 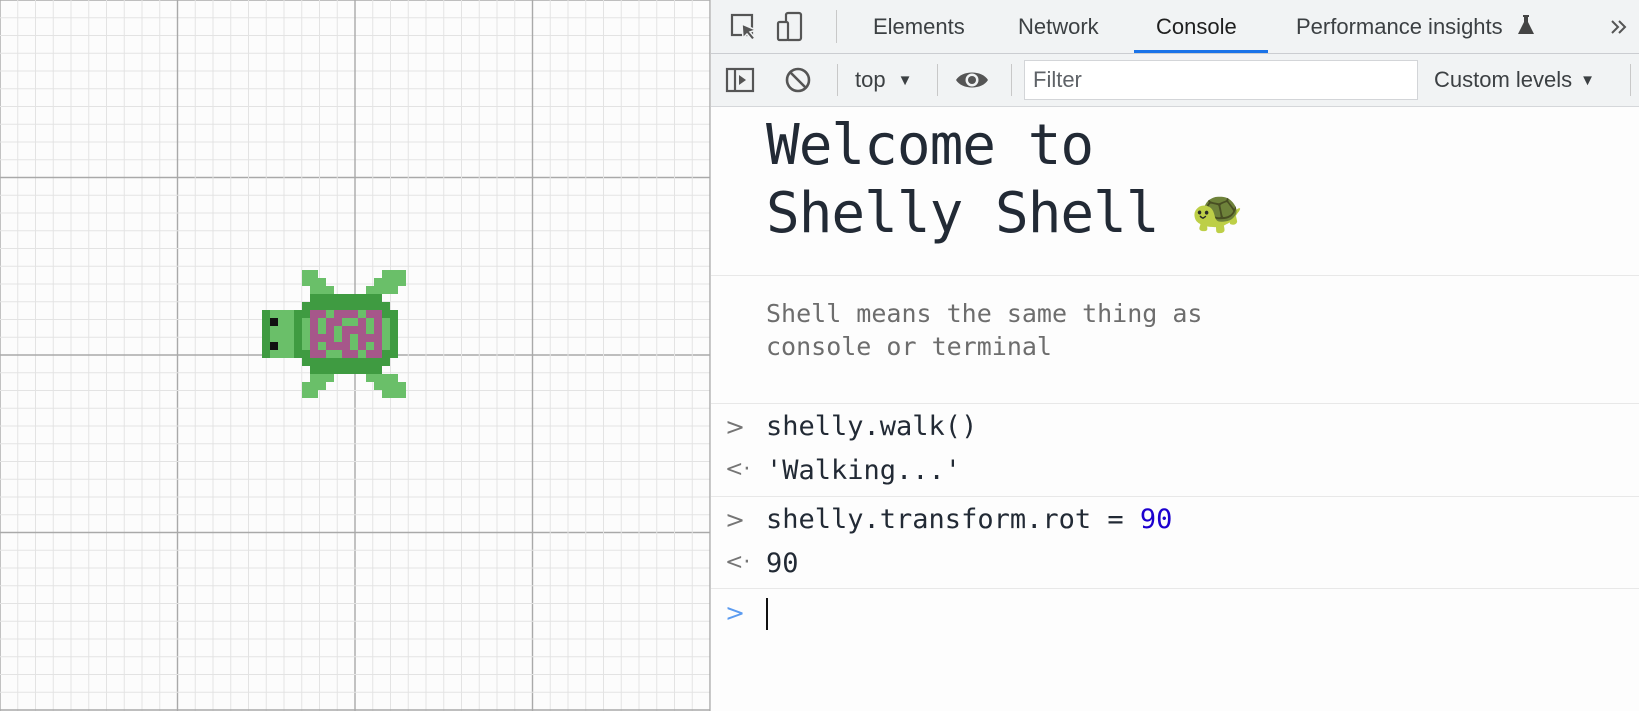 What do you see at coordinates (1526, 28) in the screenshot?
I see `experiment-flask-icon` at bounding box center [1526, 28].